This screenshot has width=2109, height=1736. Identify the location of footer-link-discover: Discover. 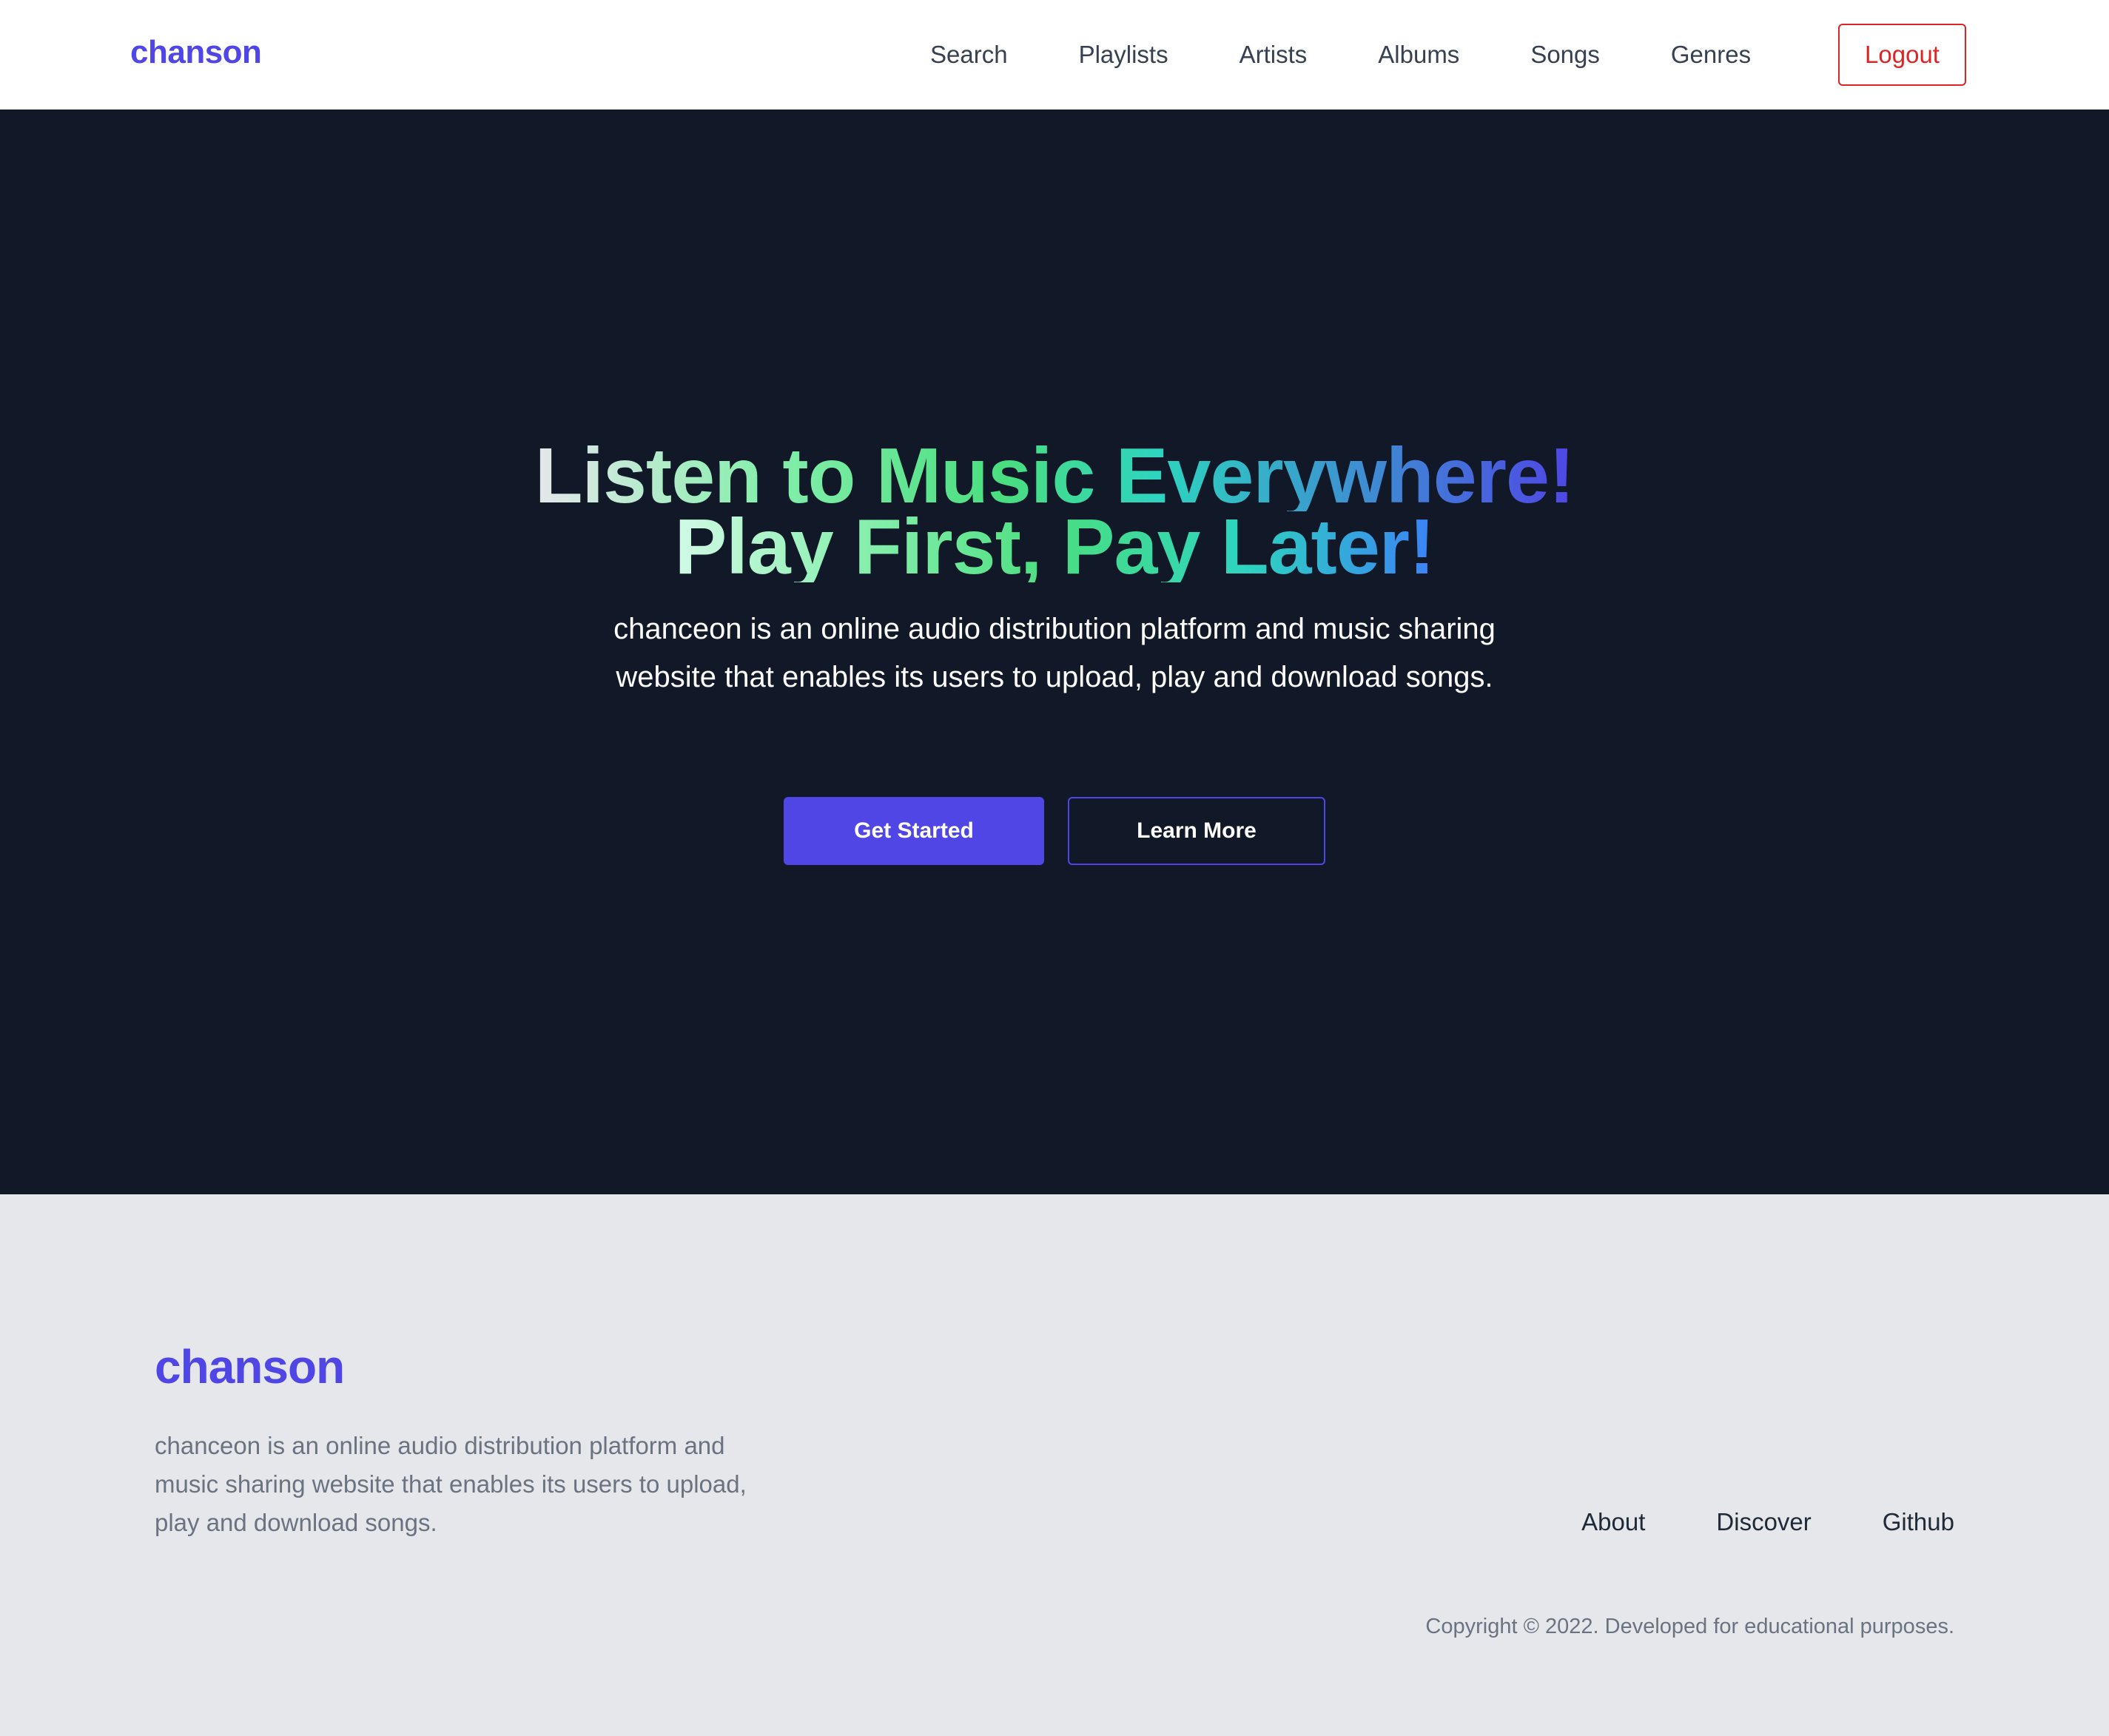
(1763, 1522).